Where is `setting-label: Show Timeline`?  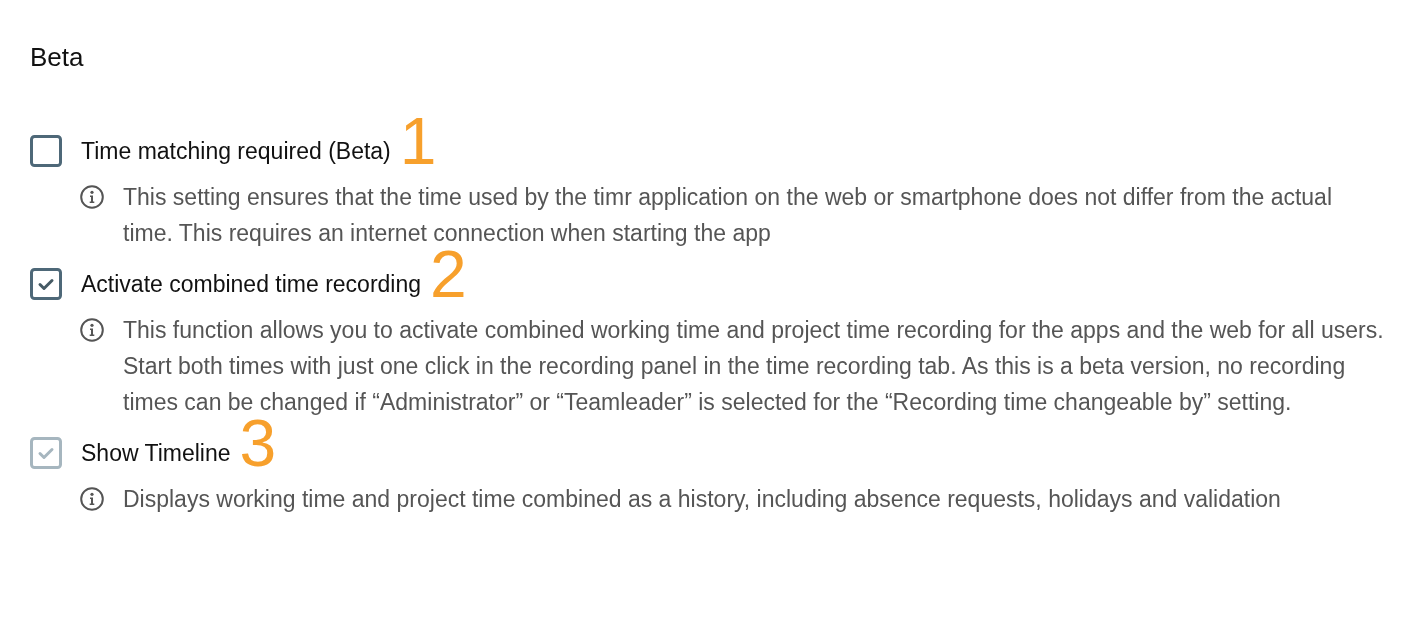 setting-label: Show Timeline is located at coordinates (156, 453).